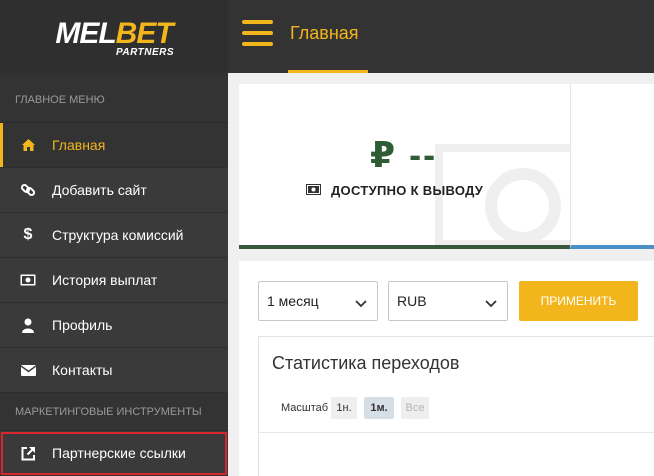 This screenshot has height=476, width=654. What do you see at coordinates (456, 432) in the screenshot?
I see `divider` at bounding box center [456, 432].